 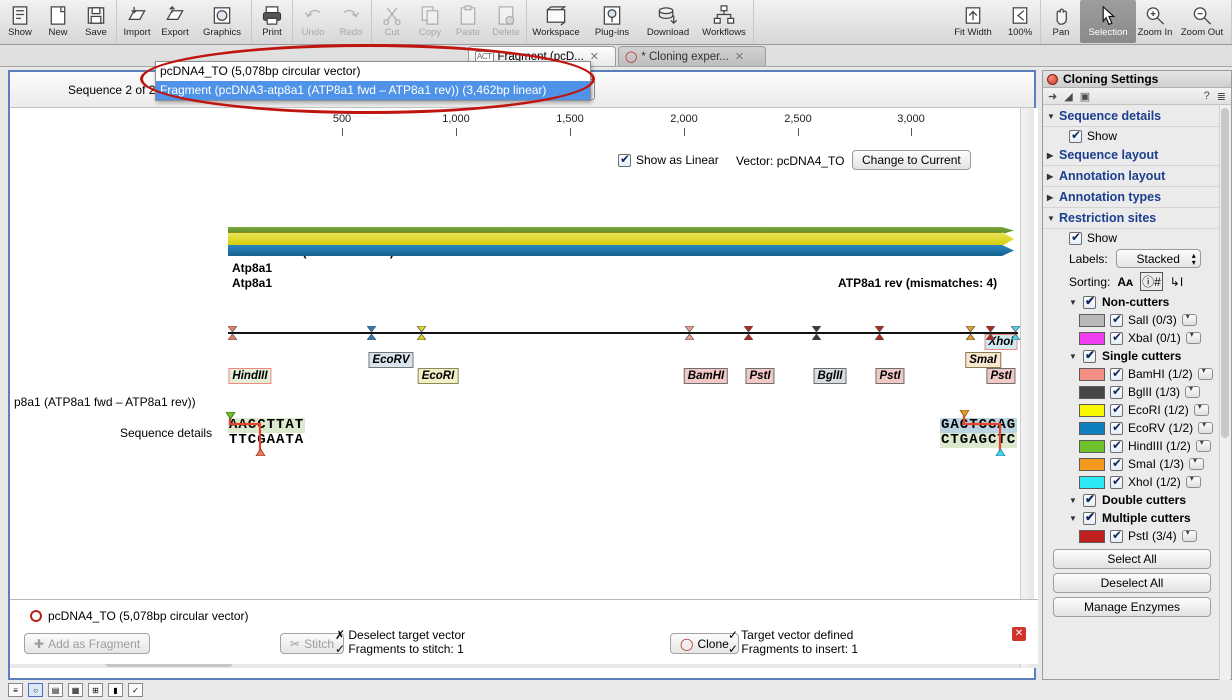 What do you see at coordinates (1125, 282) in the screenshot?
I see `sort-alpha-icon: Aᴀ` at bounding box center [1125, 282].